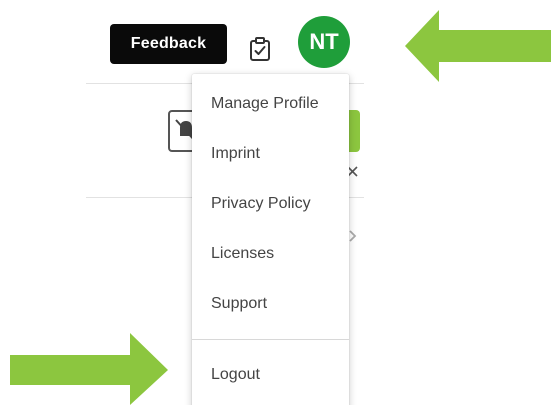 The width and height of the screenshot is (551, 405). Describe the element at coordinates (270, 304) in the screenshot. I see `menu-item-support: Support` at that location.